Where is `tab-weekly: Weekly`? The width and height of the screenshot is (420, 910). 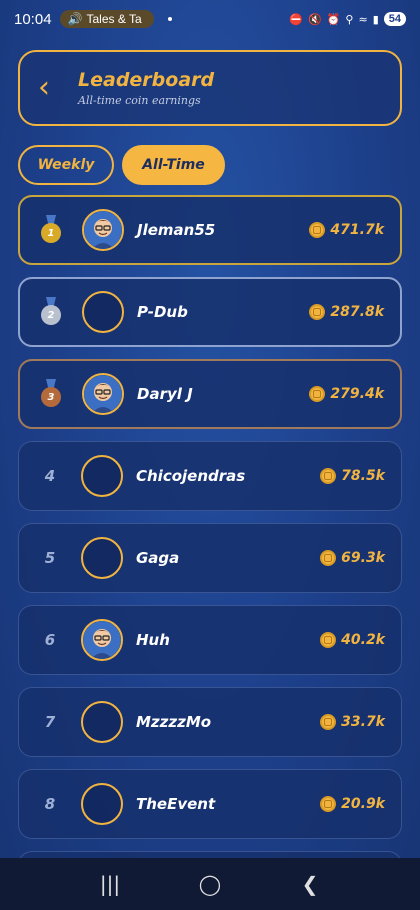
tab-weekly: Weekly is located at coordinates (66, 165).